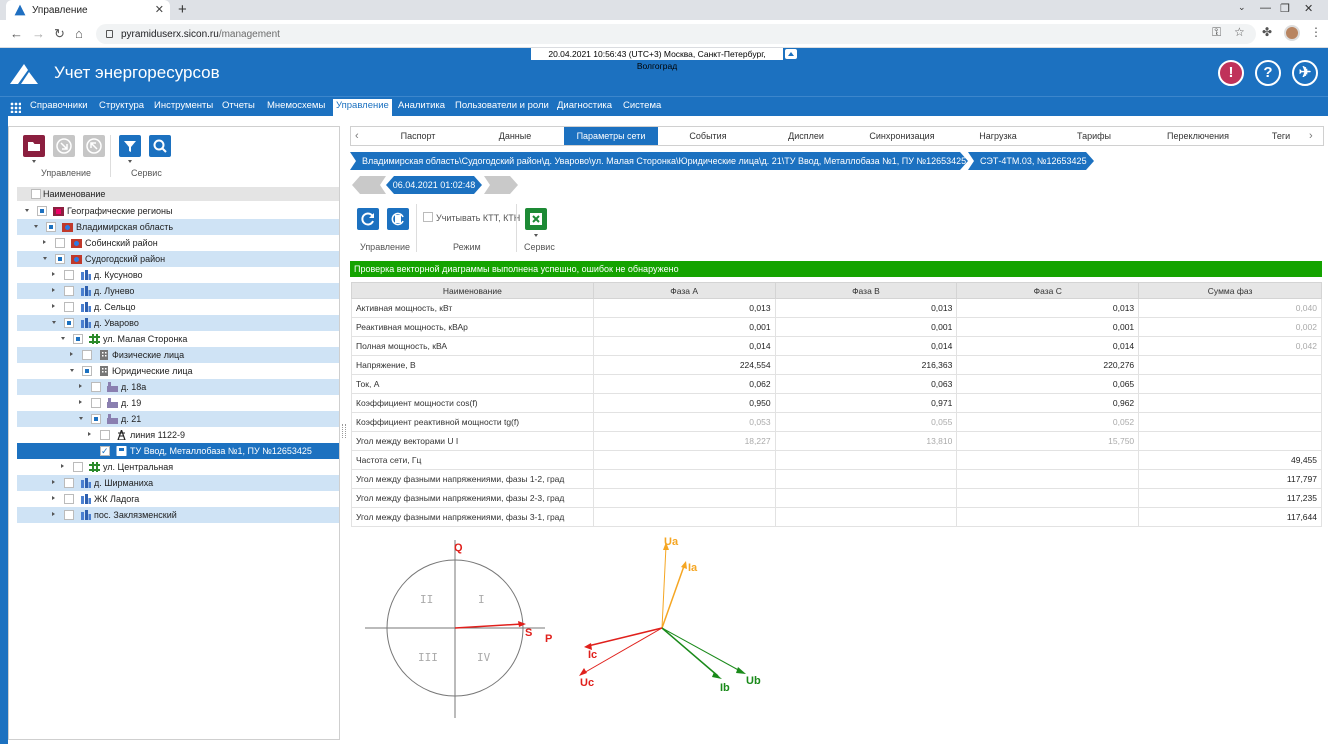 The image size is (1328, 744). I want to click on tab-displays: Дисплеи, so click(806, 136).